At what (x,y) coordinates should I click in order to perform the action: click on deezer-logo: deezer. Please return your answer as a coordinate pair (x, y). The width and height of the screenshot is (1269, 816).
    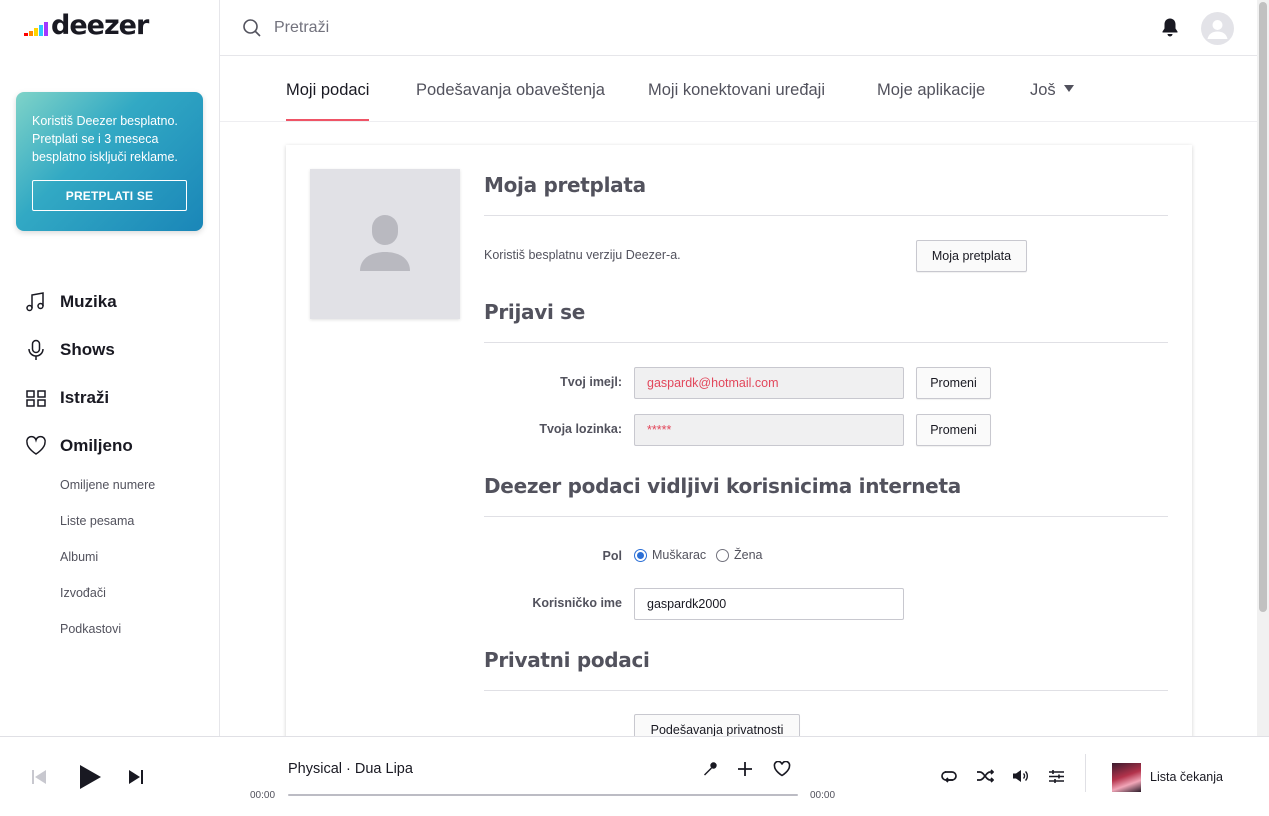
    Looking at the image, I should click on (86, 25).